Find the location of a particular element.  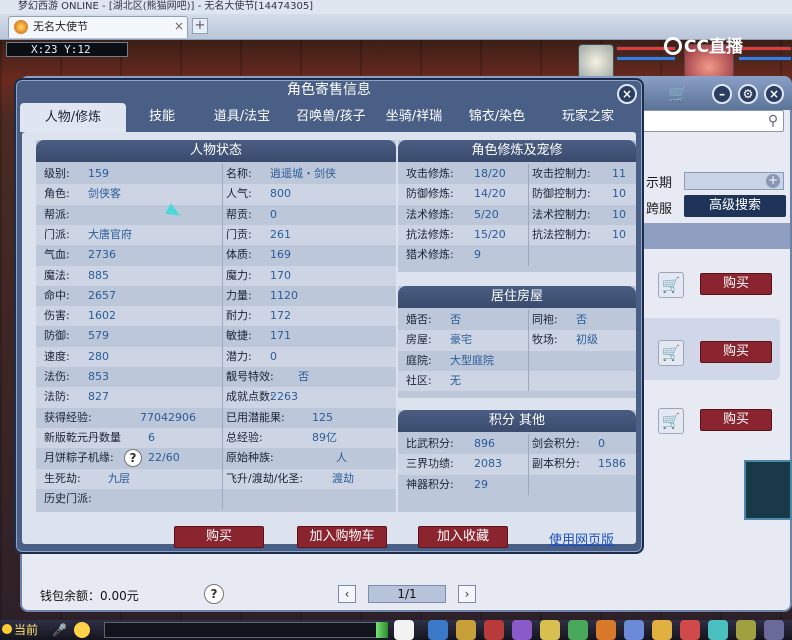

emoji-icon is located at coordinates (82, 630).